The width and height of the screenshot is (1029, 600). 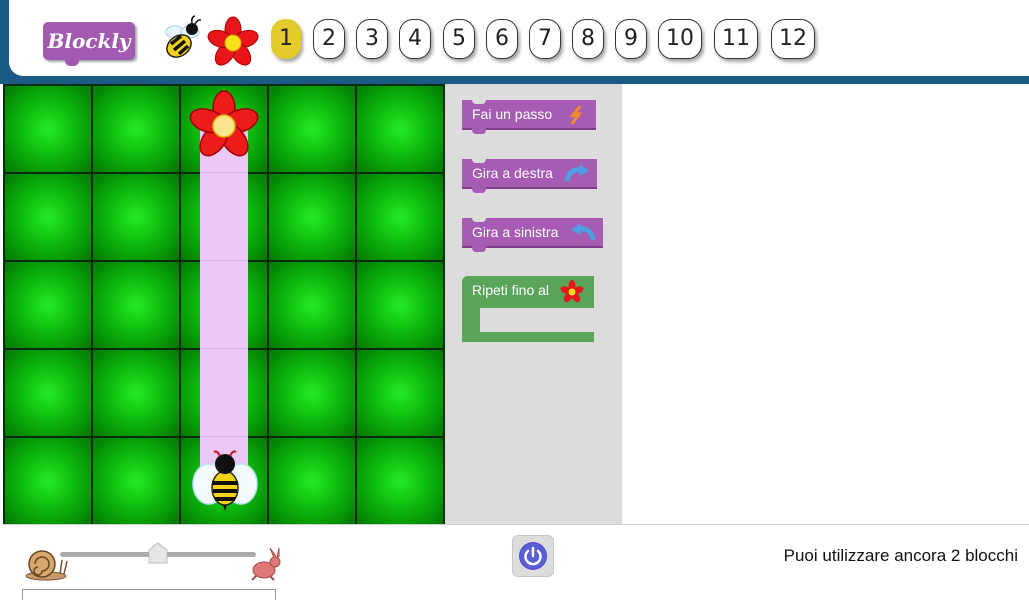 I want to click on header-bar: Blockly 1 2 3 4 5 6 7 8 9 10 11 12, so click(x=514, y=42).